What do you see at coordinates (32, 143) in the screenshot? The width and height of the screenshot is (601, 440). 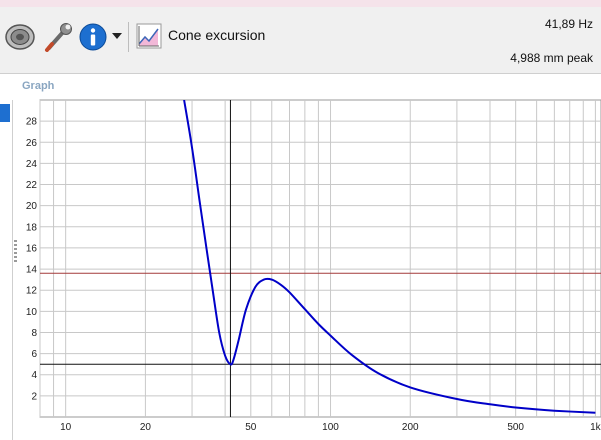 I see `y-tick-label: 26` at bounding box center [32, 143].